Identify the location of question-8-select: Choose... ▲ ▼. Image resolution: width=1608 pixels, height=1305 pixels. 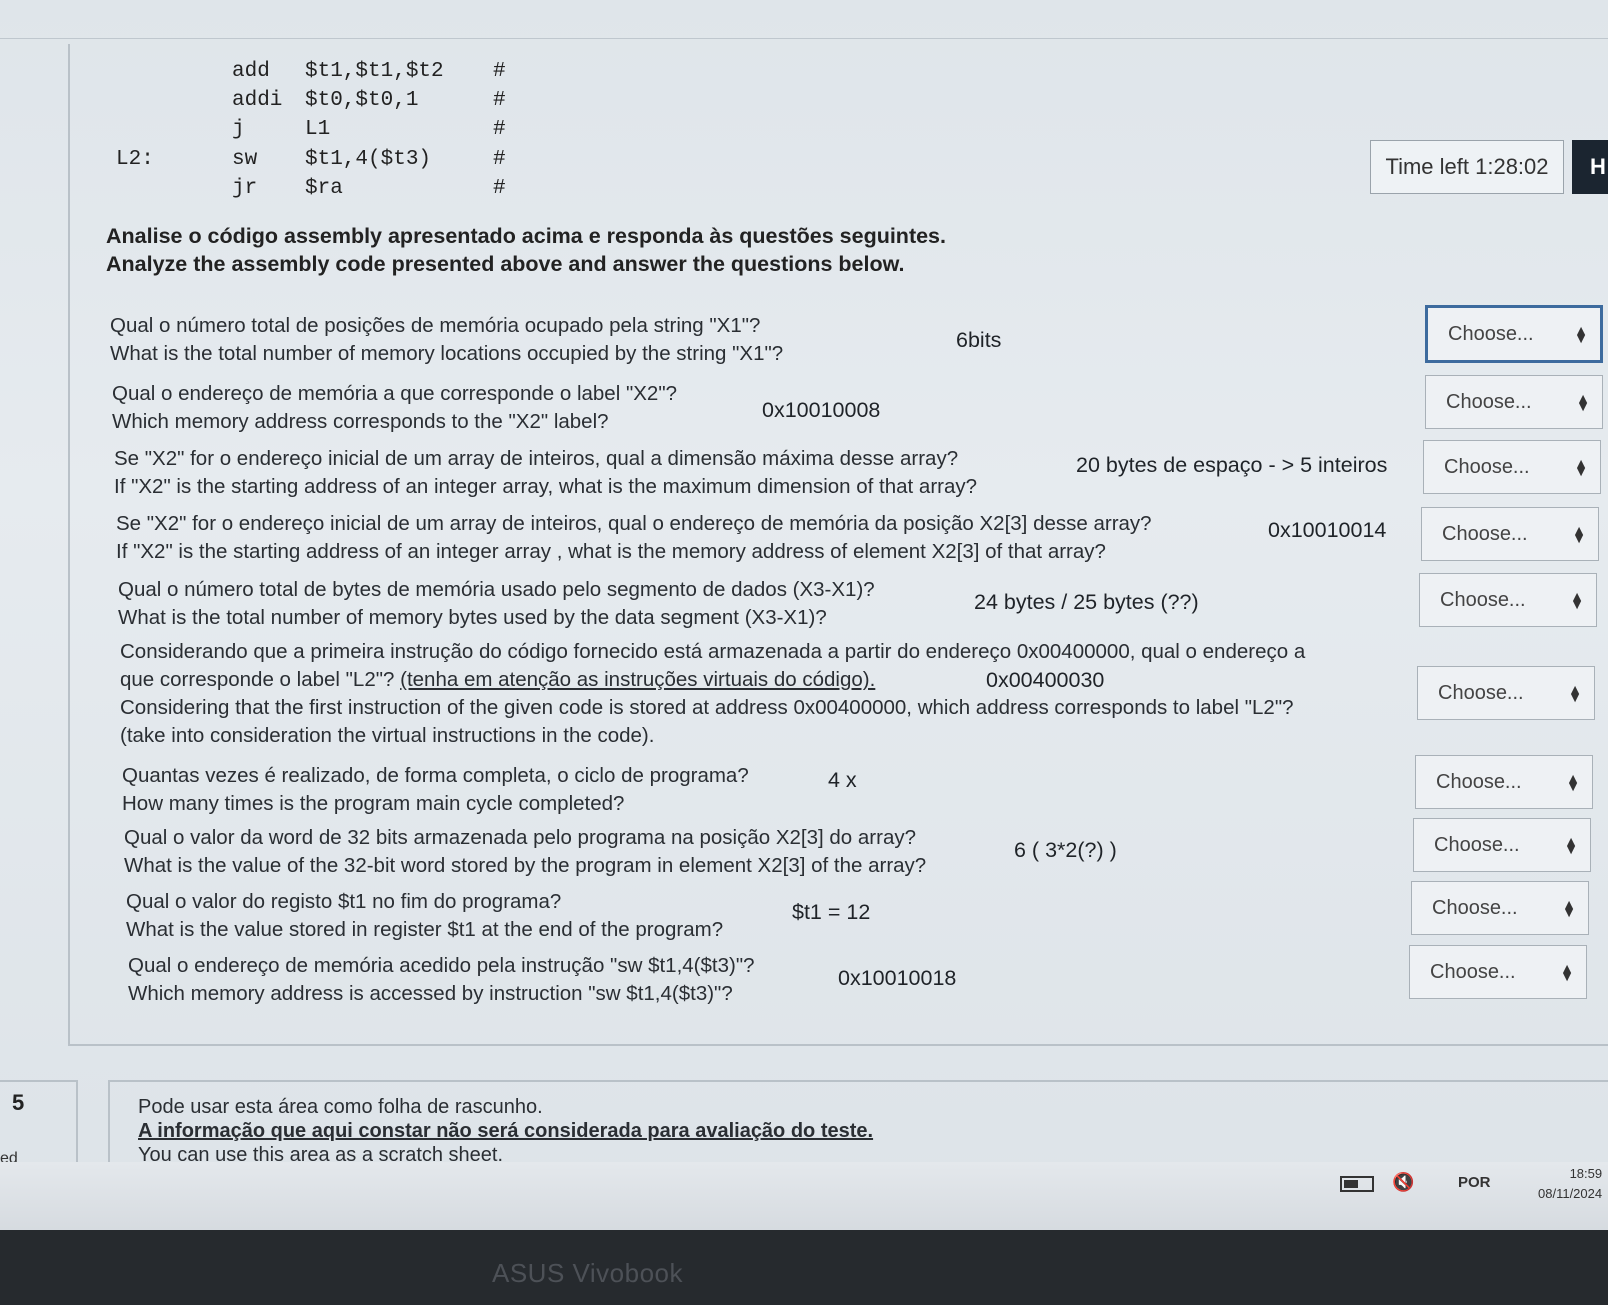
(1502, 845).